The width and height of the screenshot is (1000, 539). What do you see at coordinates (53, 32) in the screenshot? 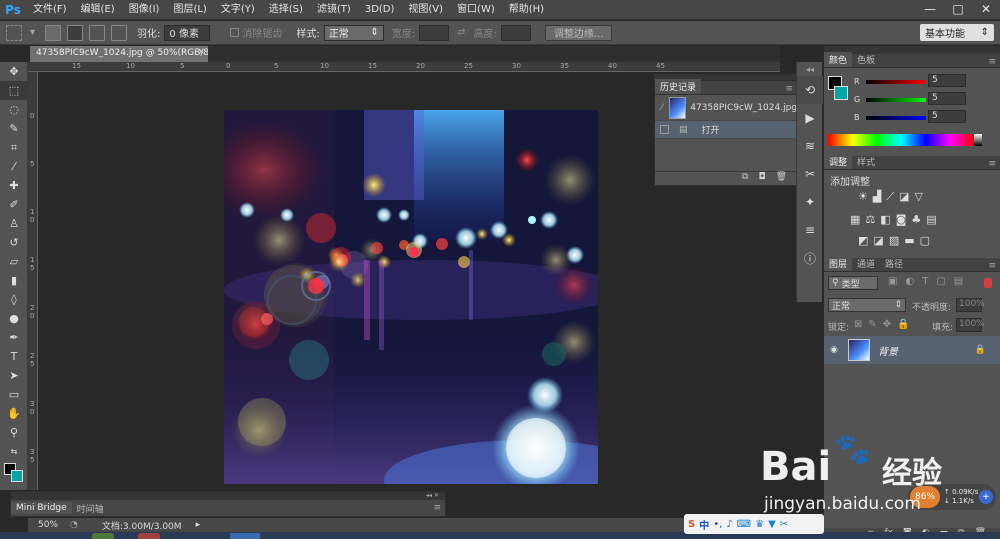
I see `new-selection-icon` at bounding box center [53, 32].